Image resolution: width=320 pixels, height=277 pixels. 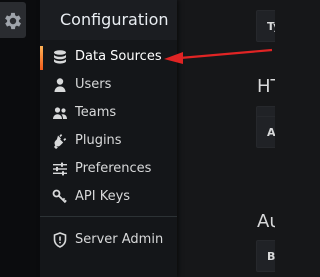 What do you see at coordinates (60, 141) in the screenshot?
I see `plug-icon` at bounding box center [60, 141].